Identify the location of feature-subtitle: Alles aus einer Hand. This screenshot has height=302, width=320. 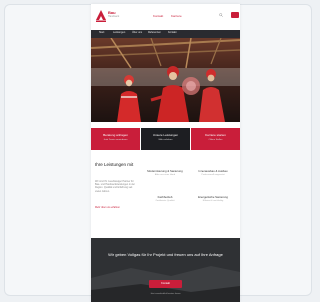
(165, 175).